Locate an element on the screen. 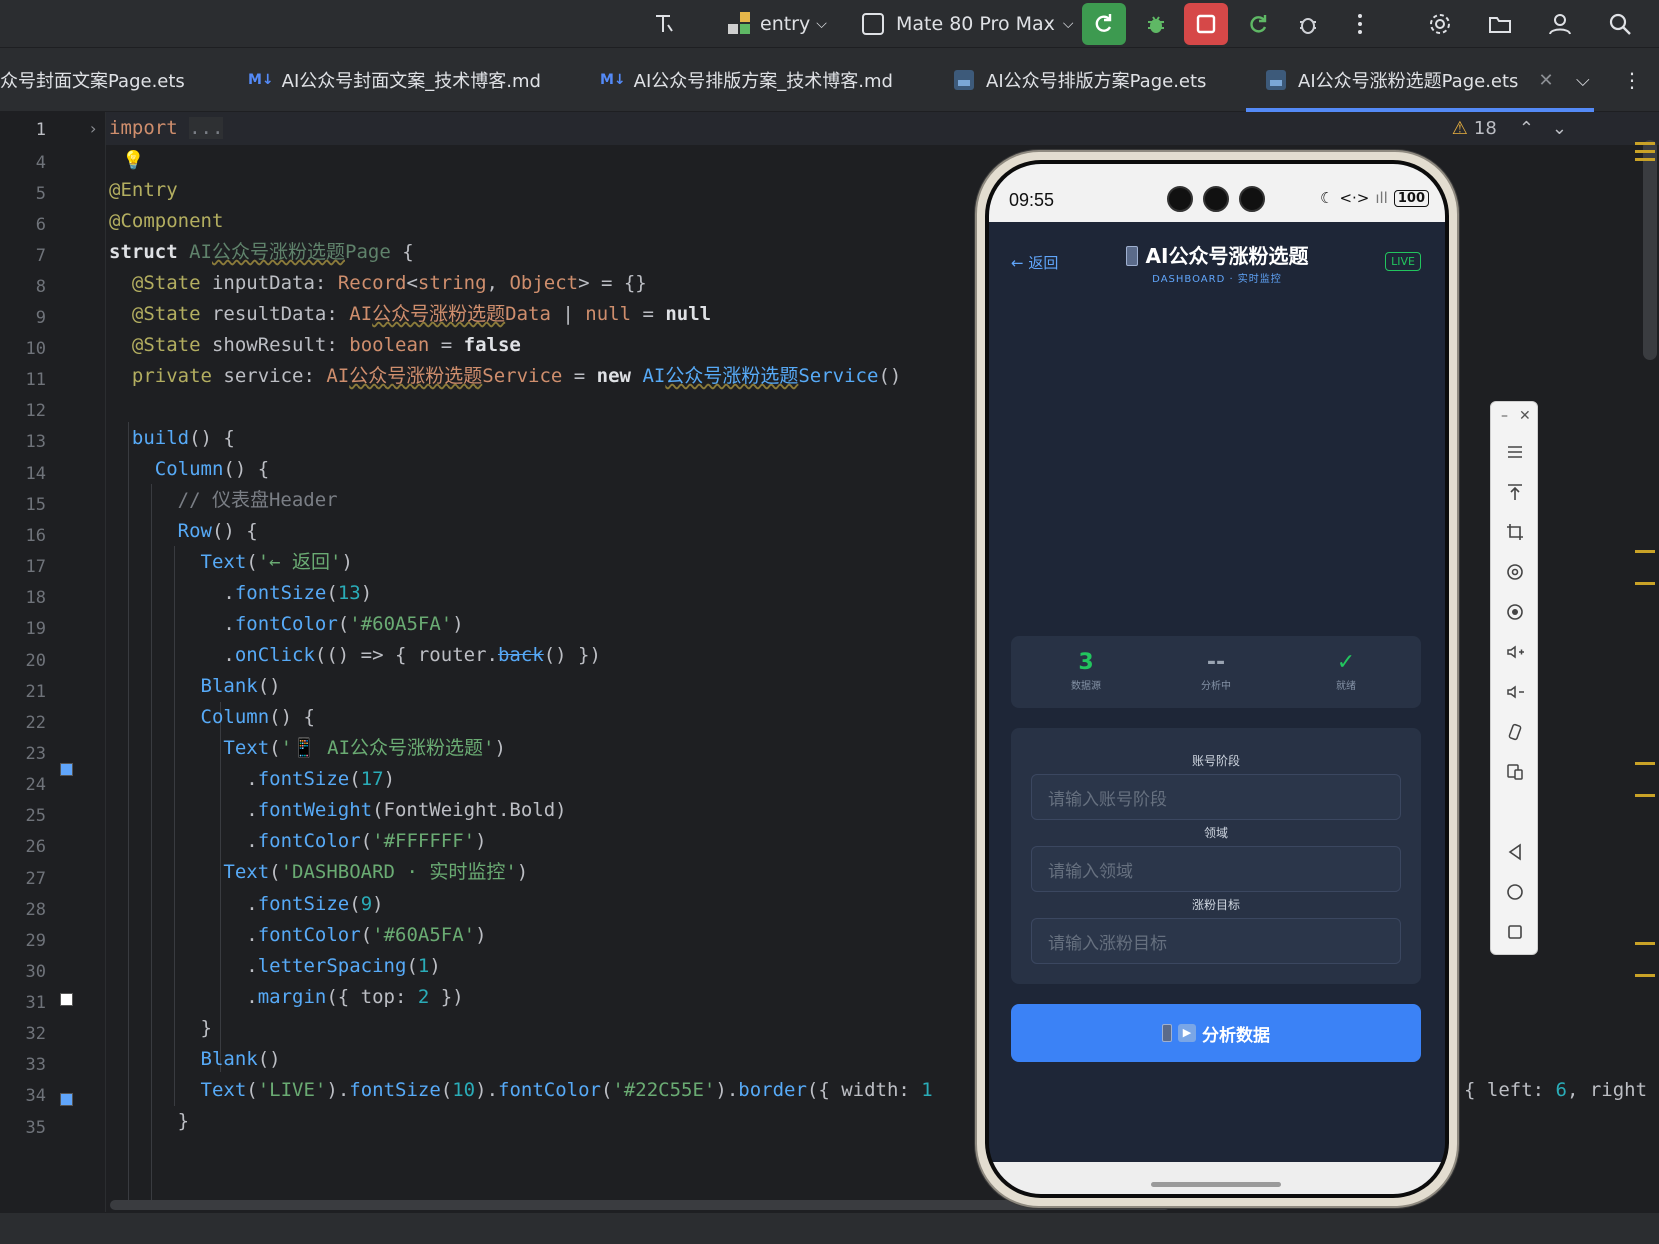  code-line: Text('📱 AI公众号涨粉选题') is located at coordinates (364, 748).